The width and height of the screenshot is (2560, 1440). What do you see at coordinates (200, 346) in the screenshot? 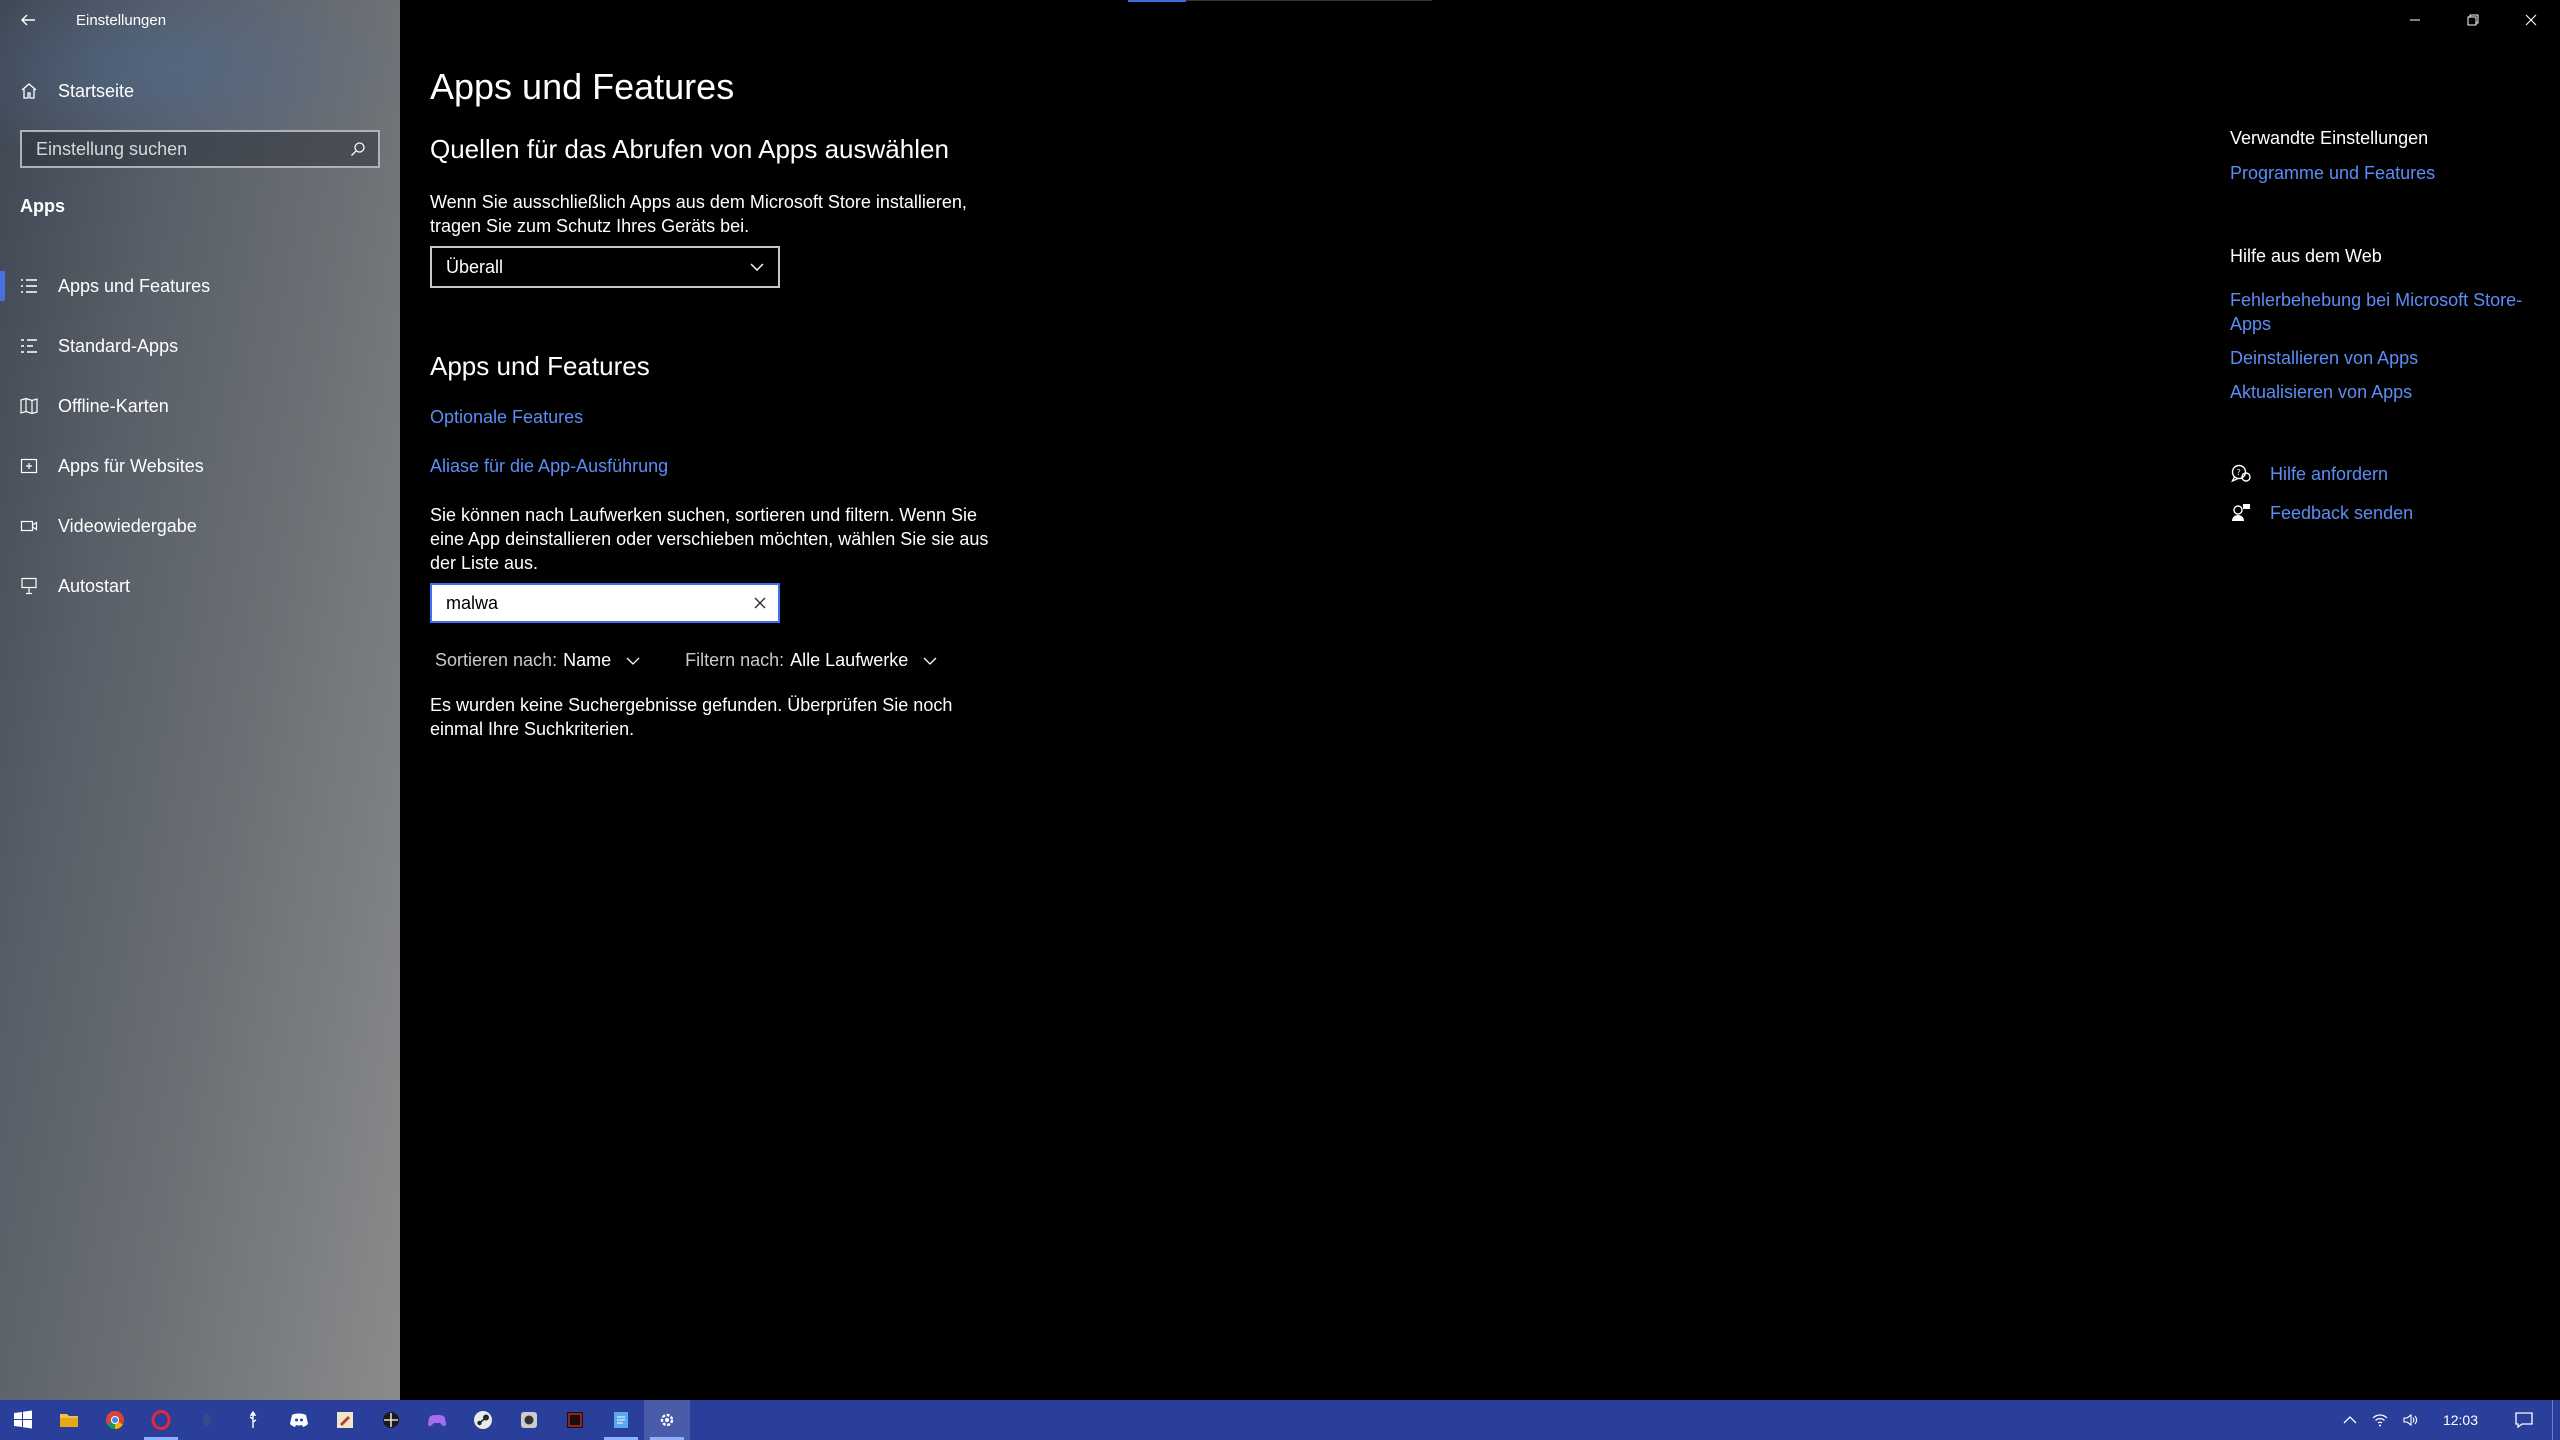
I see `sidebar-item-default-apps: Standard-Apps` at bounding box center [200, 346].